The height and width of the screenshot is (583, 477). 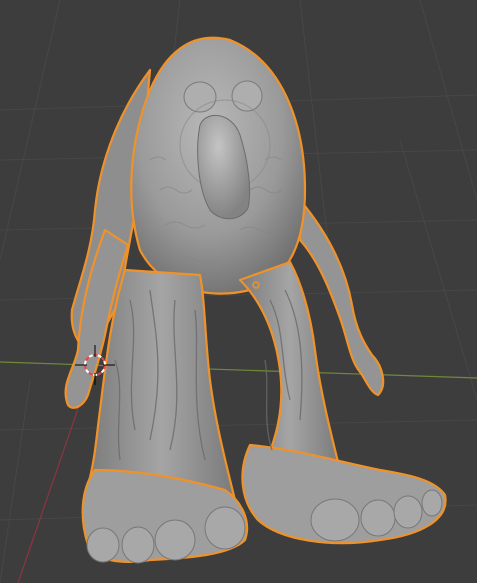 I want to click on right-eye, so click(x=247, y=96).